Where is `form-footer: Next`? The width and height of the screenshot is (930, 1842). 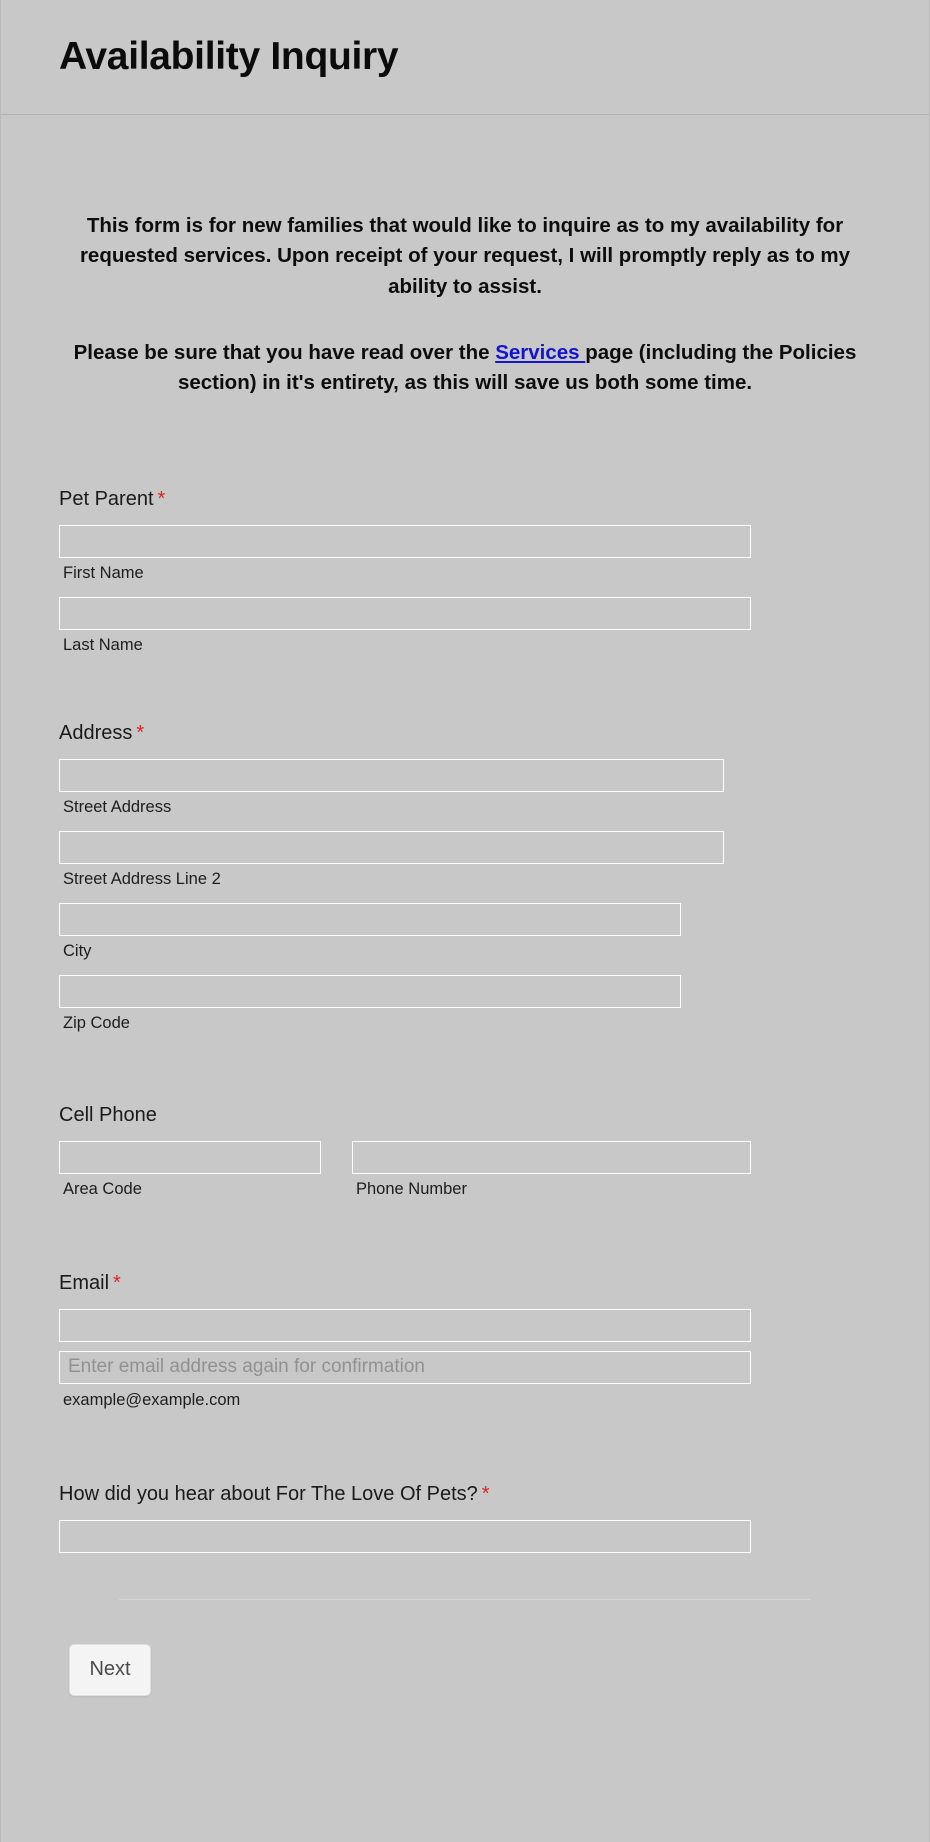 form-footer: Next is located at coordinates (465, 1652).